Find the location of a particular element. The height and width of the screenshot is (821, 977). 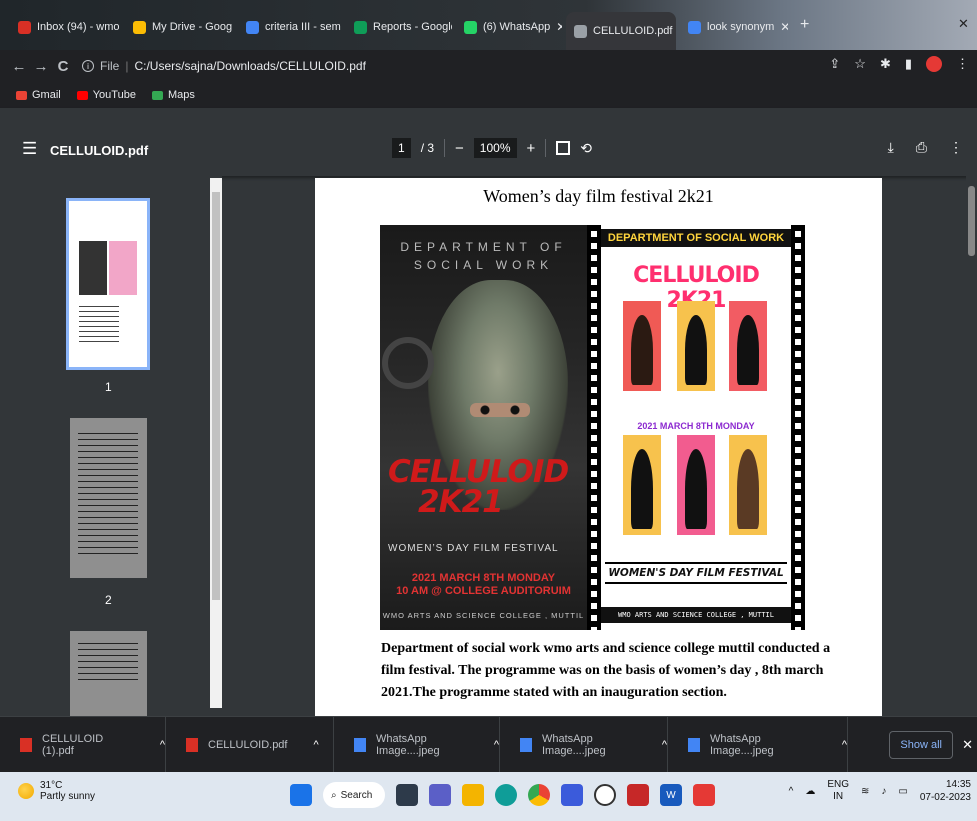

reload-icon: C is located at coordinates (63, 66).